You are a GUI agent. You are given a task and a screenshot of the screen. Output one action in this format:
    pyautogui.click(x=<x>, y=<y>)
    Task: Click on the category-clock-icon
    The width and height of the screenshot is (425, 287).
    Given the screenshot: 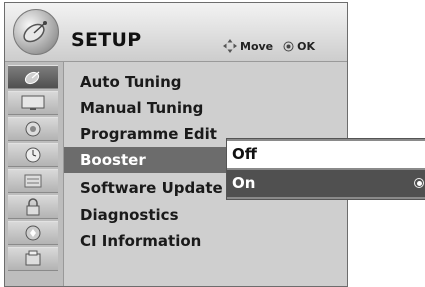 What is the action you would take?
    pyautogui.click(x=33, y=155)
    